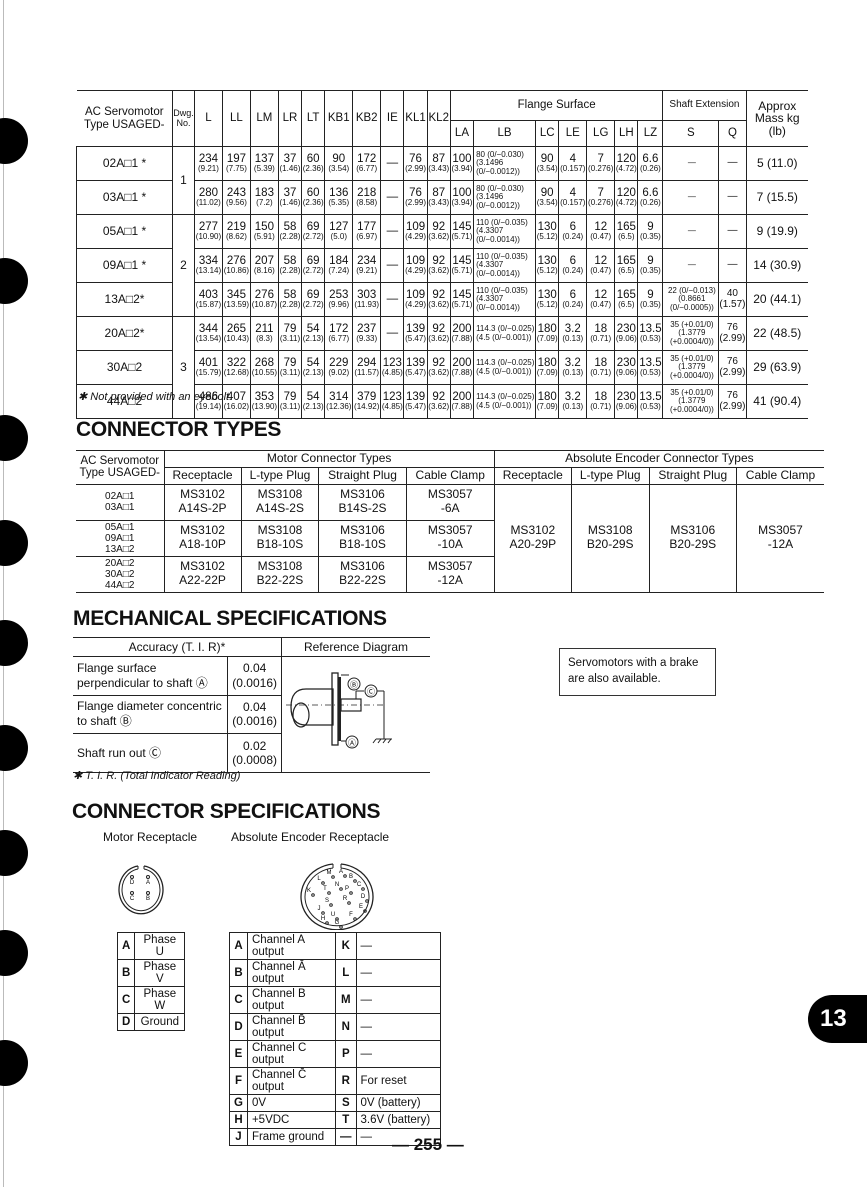 This screenshot has width=867, height=1187. I want to click on approx-mass: 20 (44.1), so click(776, 299).